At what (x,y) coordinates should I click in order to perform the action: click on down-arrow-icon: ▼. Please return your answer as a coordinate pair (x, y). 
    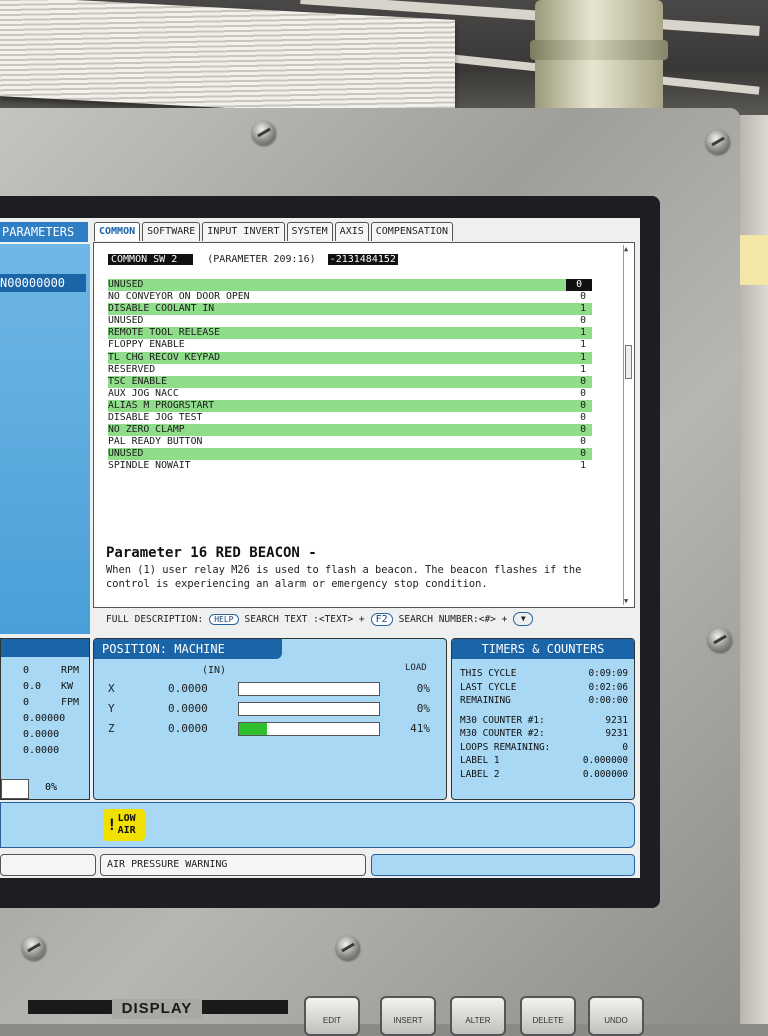
    Looking at the image, I should click on (523, 619).